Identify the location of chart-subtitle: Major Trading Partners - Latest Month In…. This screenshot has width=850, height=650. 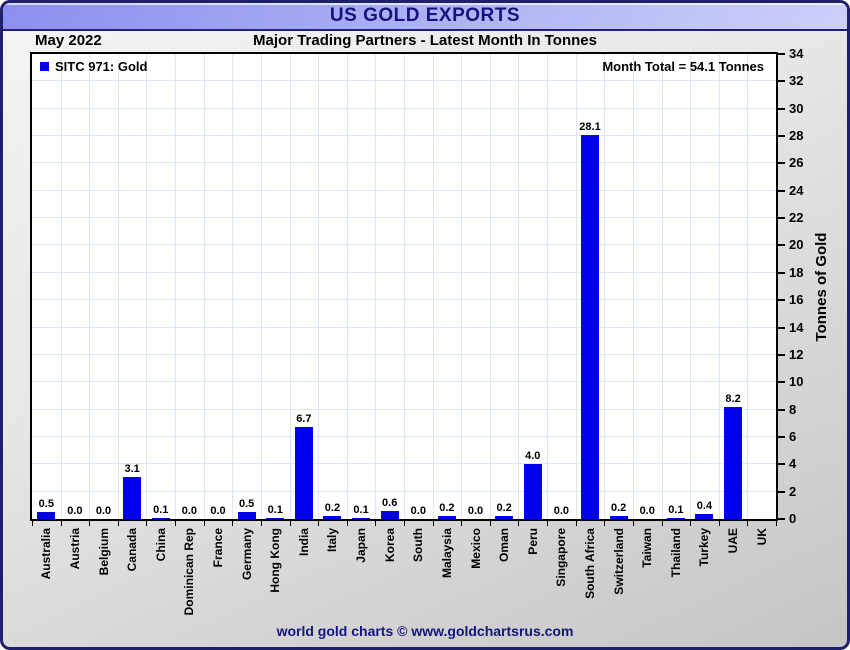
(425, 40).